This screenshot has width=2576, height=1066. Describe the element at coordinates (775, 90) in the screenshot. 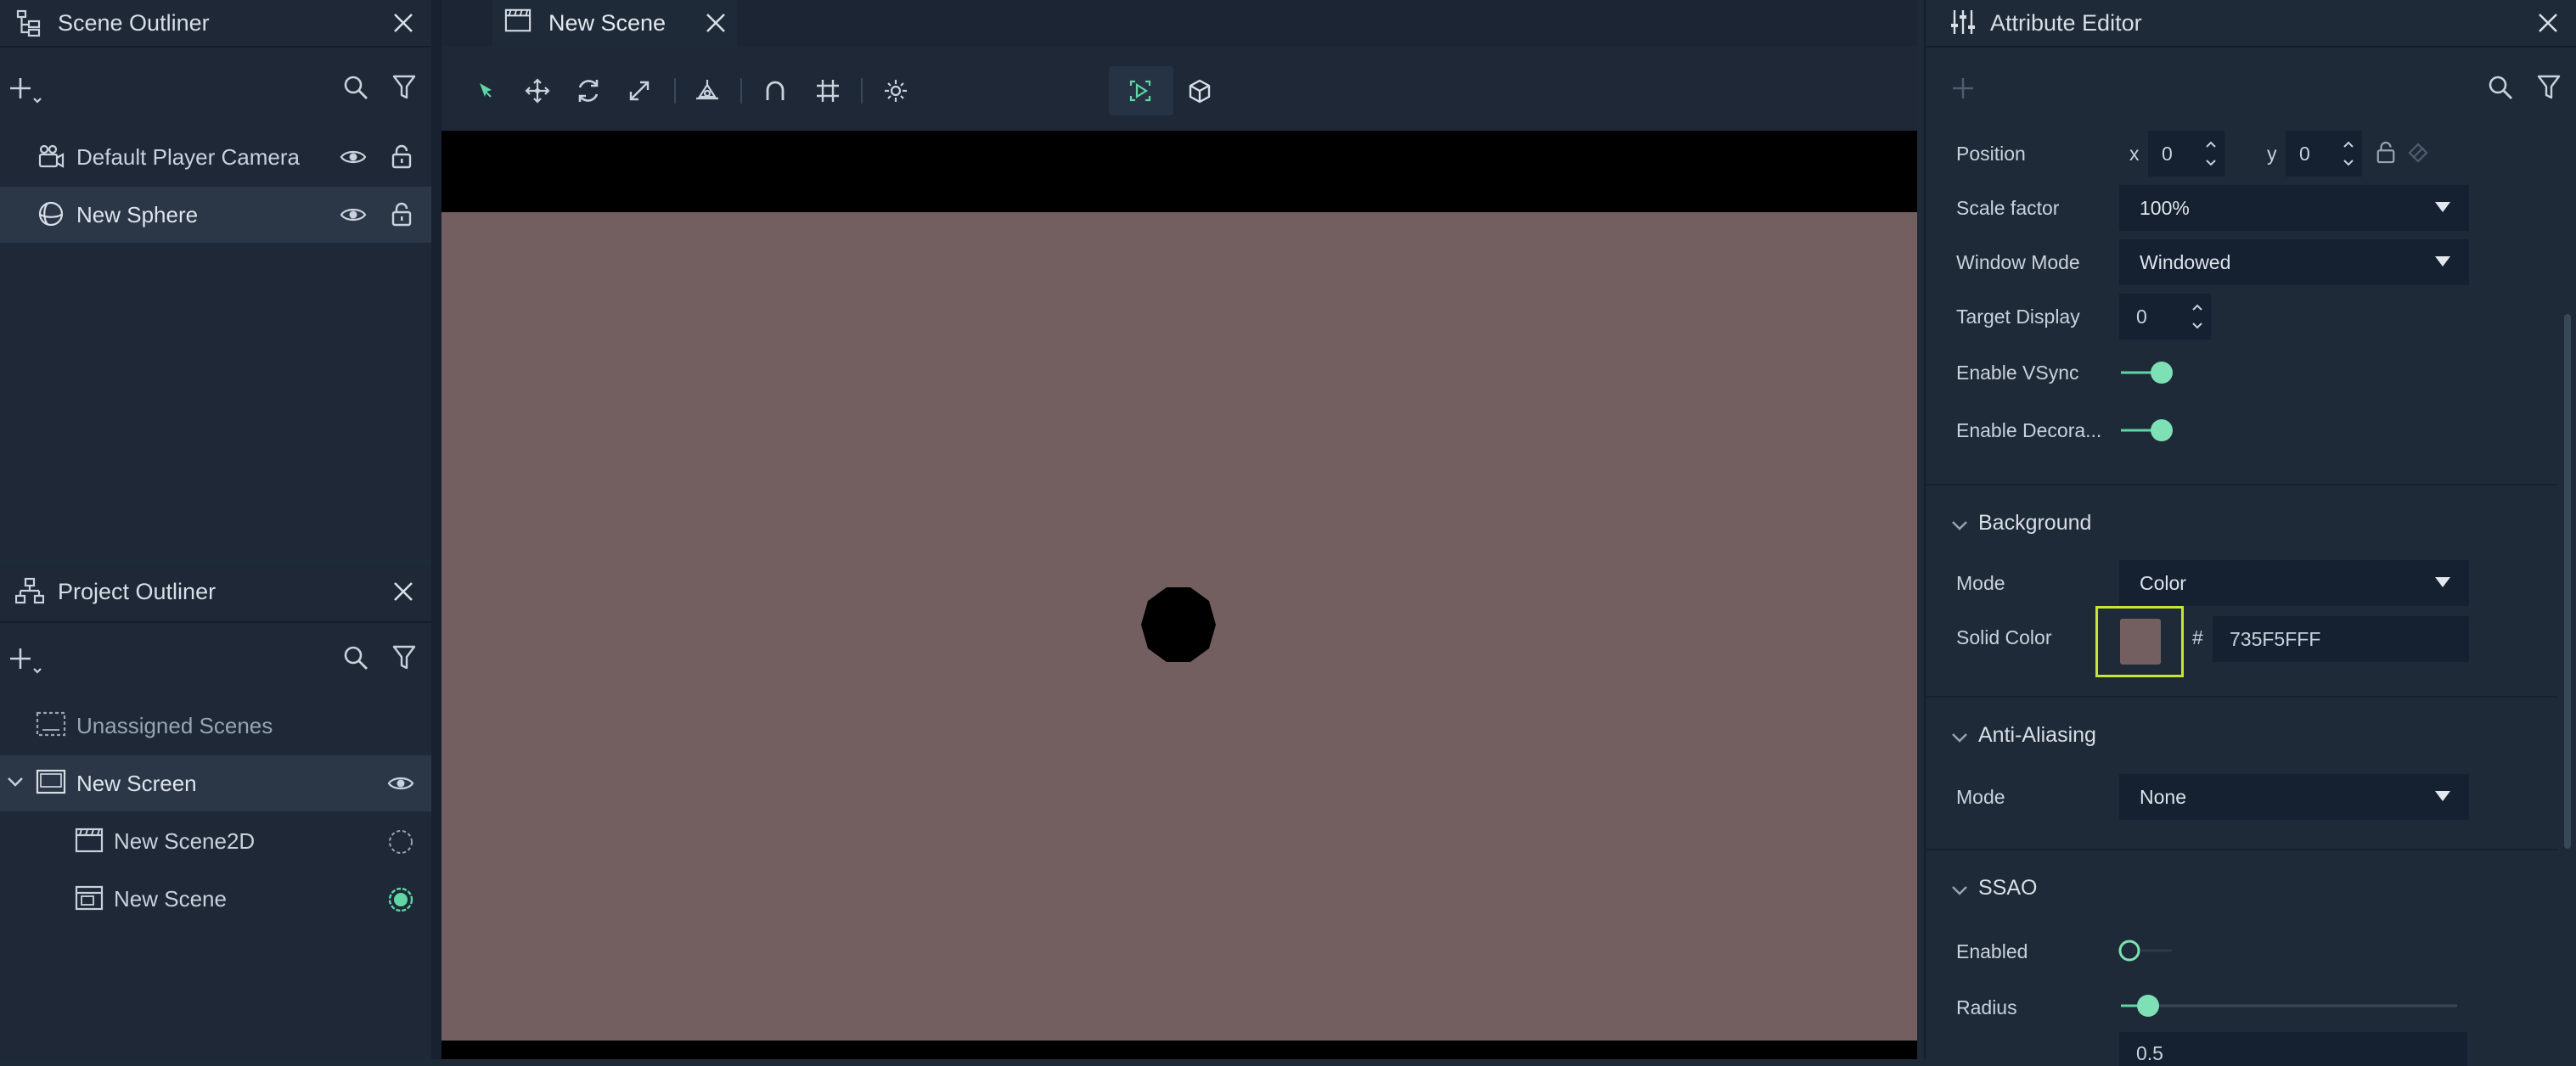

I see `magnet-snap-icon` at that location.